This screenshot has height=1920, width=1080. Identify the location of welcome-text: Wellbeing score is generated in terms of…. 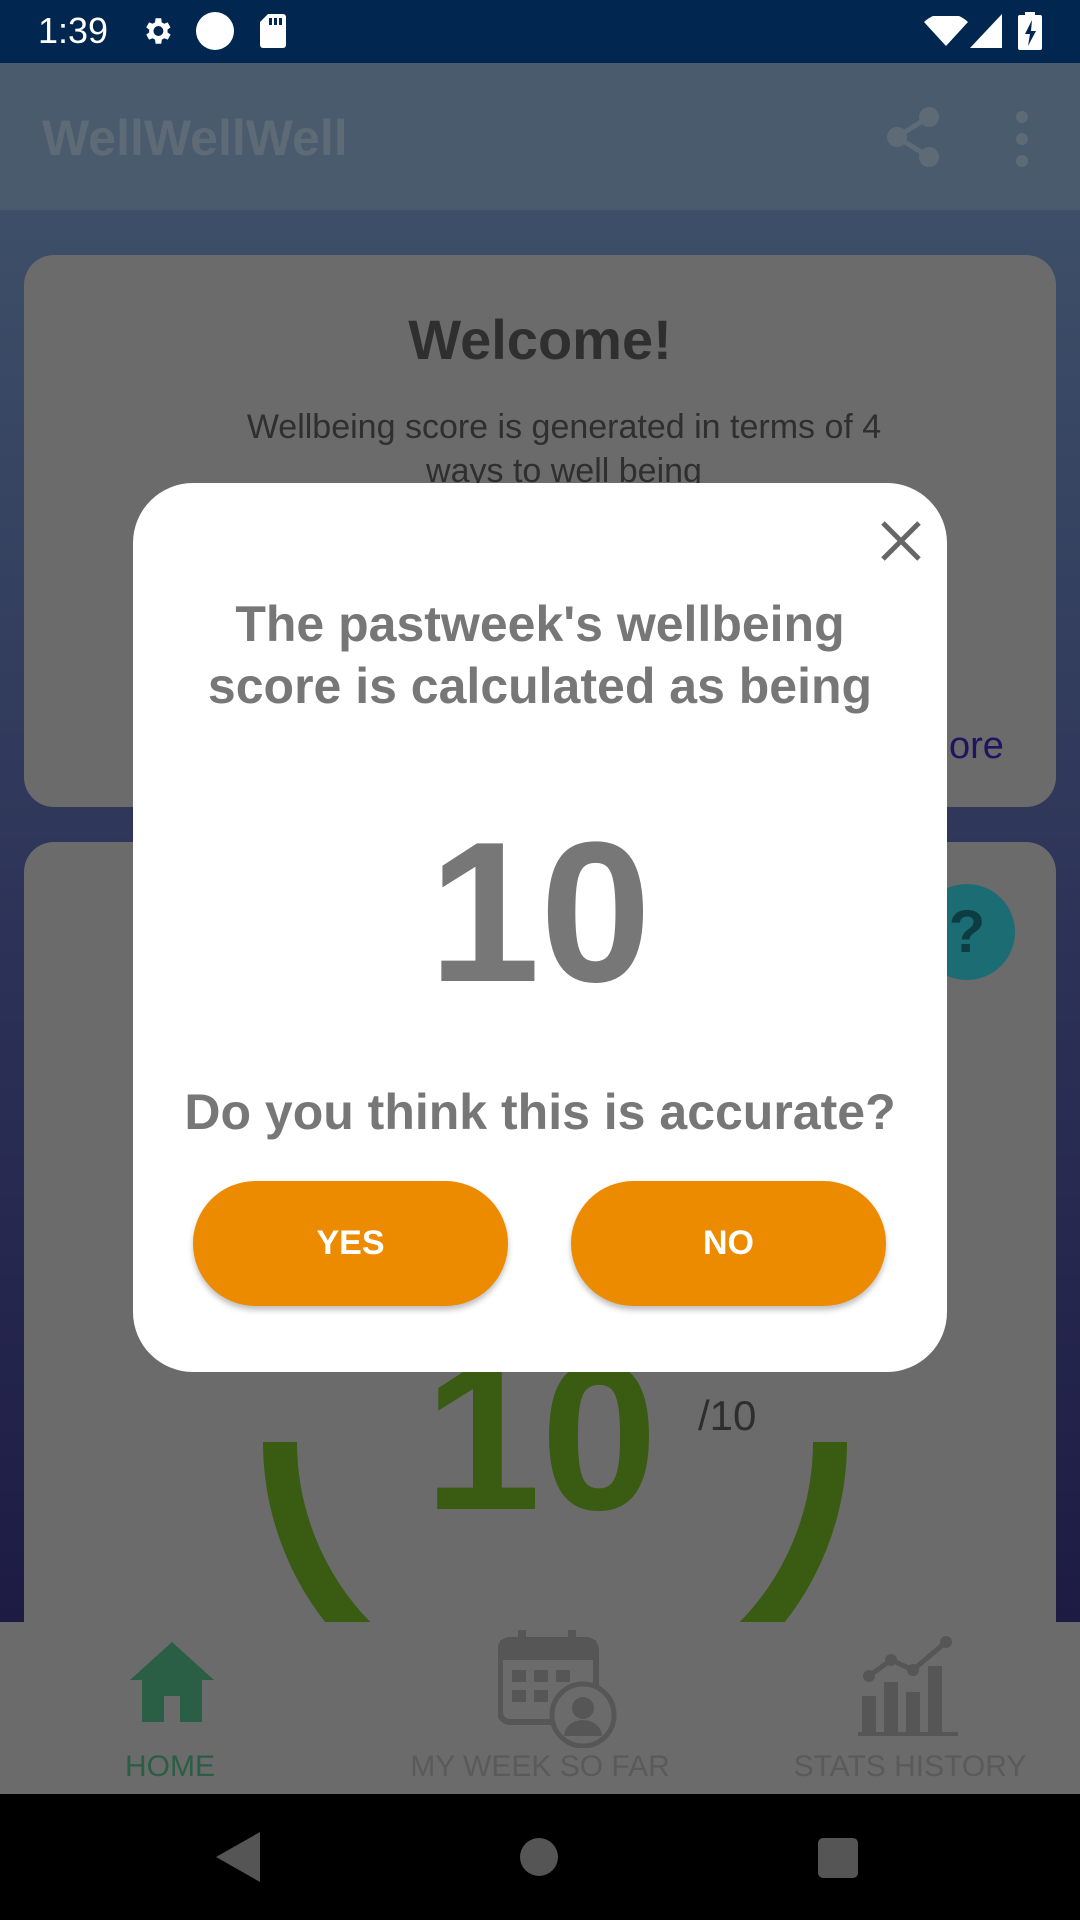
(564, 449).